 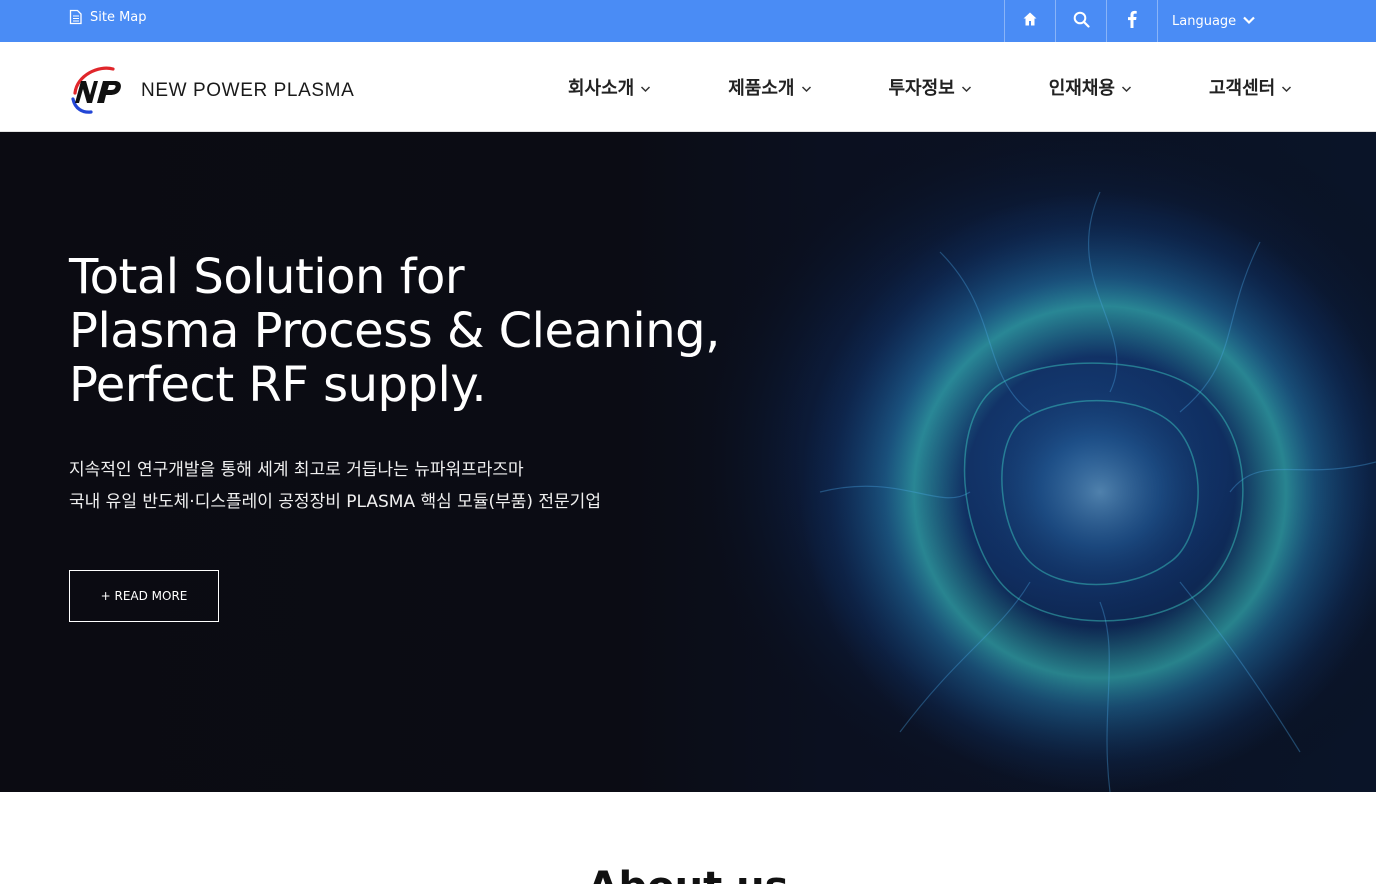 I want to click on nav-item-company: 회사소개, so click(x=609, y=87).